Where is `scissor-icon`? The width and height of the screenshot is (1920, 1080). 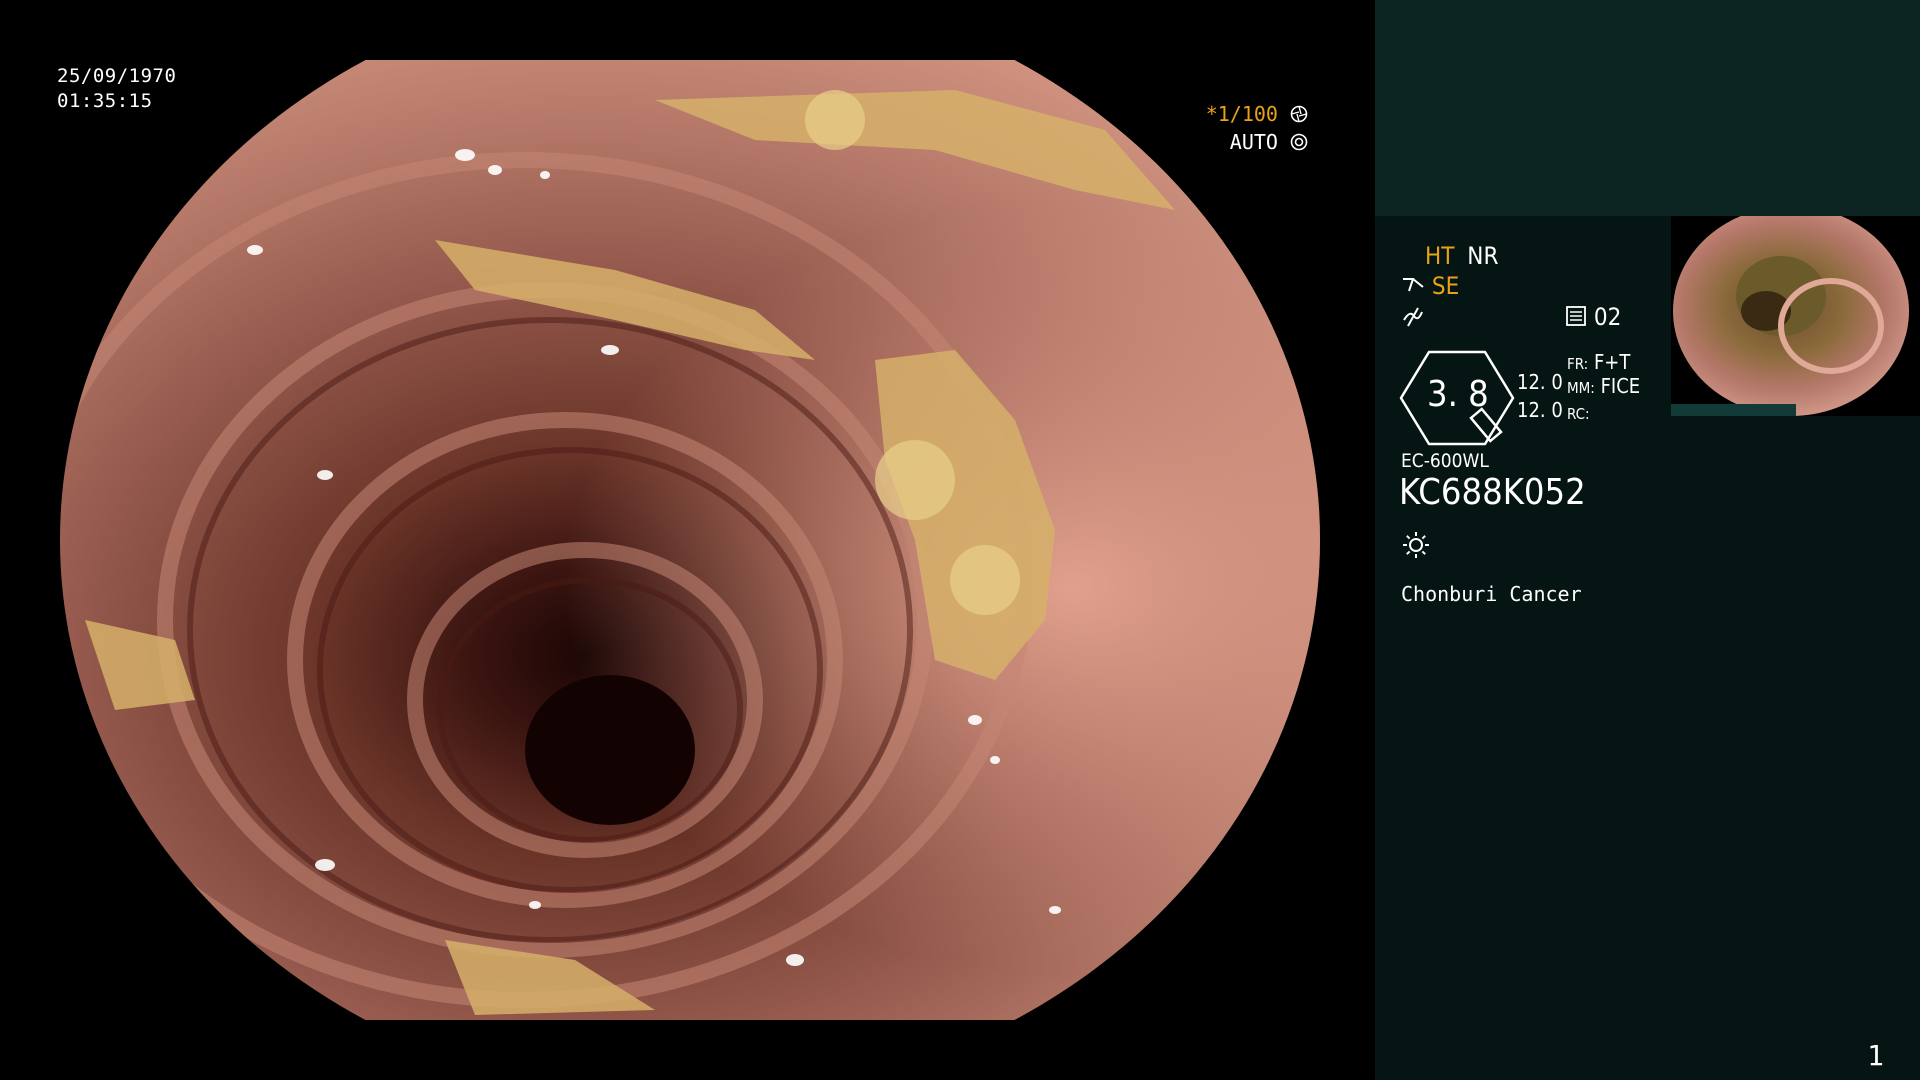 scissor-icon is located at coordinates (1413, 285).